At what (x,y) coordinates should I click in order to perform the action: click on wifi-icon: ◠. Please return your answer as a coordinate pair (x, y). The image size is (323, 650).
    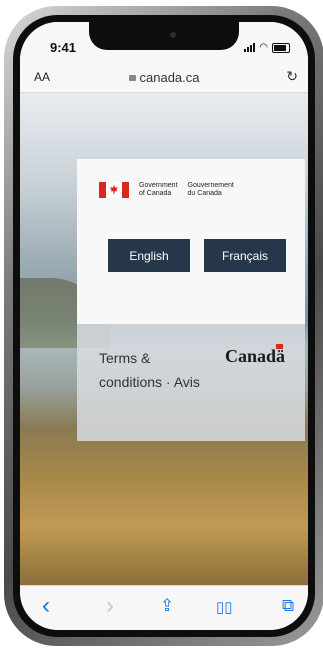
    Looking at the image, I should click on (263, 47).